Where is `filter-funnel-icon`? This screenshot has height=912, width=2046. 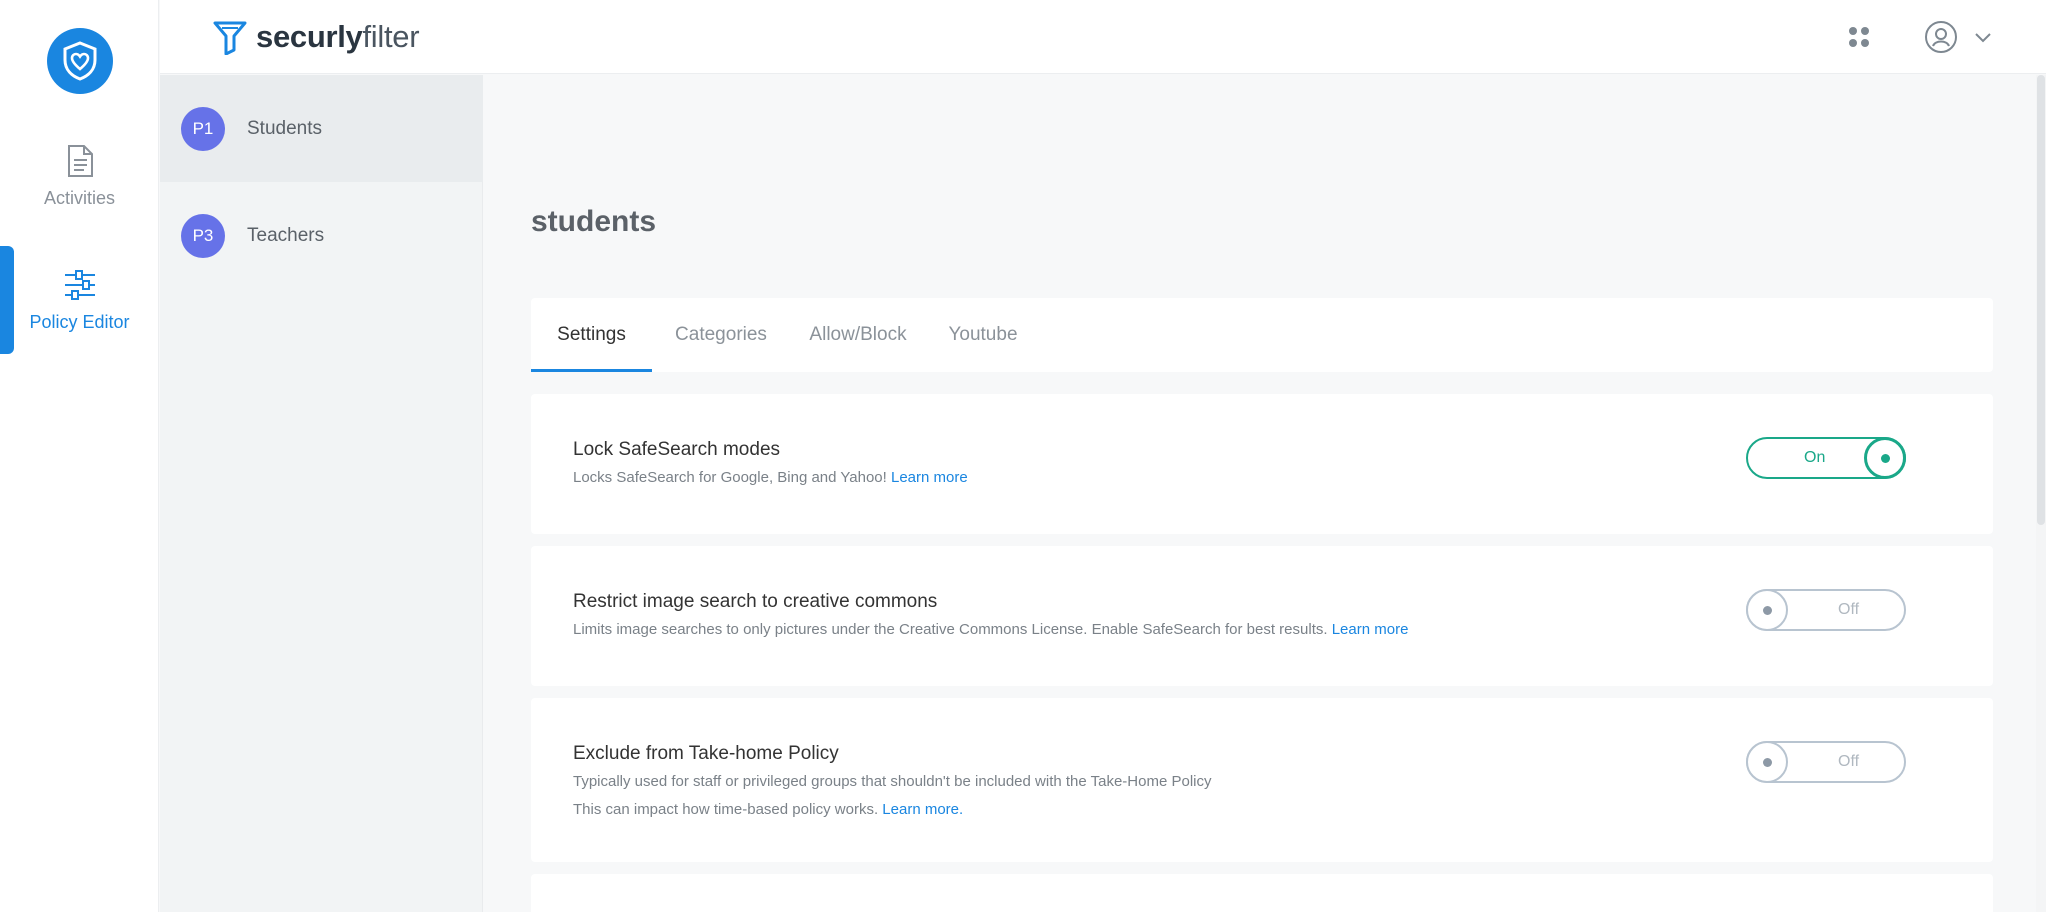 filter-funnel-icon is located at coordinates (230, 38).